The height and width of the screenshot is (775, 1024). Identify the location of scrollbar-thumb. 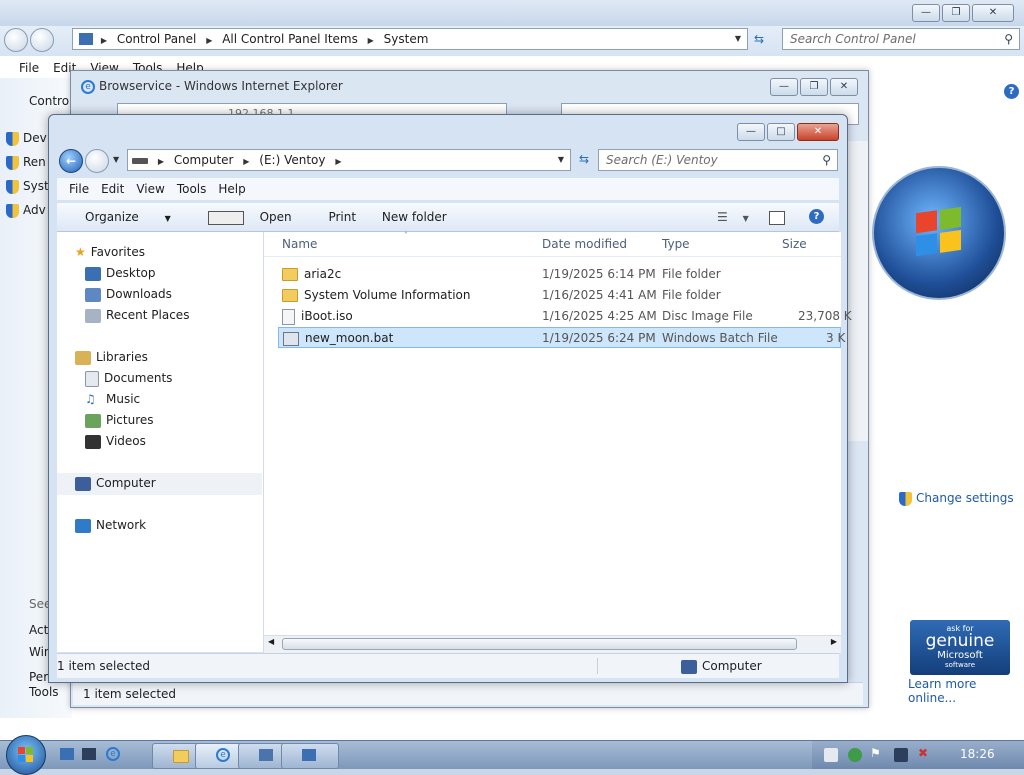
(539, 644).